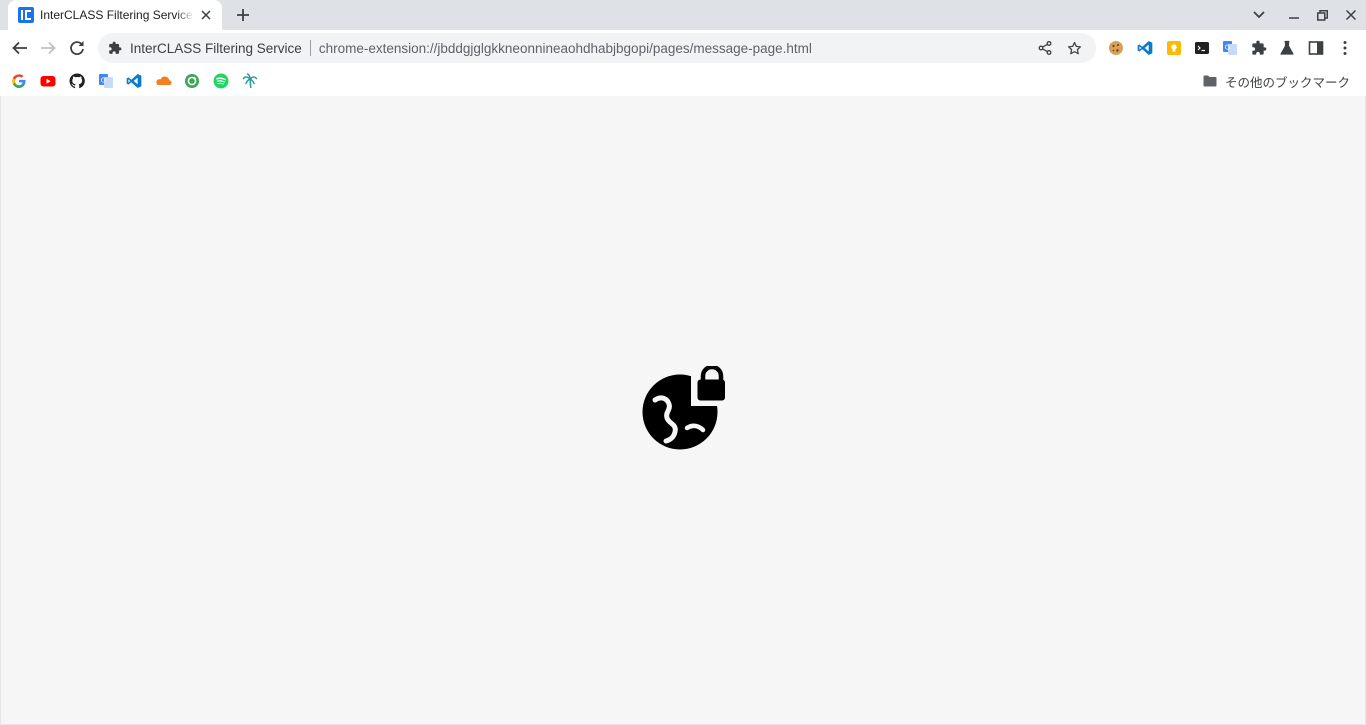 This screenshot has height=725, width=1366. Describe the element at coordinates (77, 48) in the screenshot. I see `reload-button` at that location.